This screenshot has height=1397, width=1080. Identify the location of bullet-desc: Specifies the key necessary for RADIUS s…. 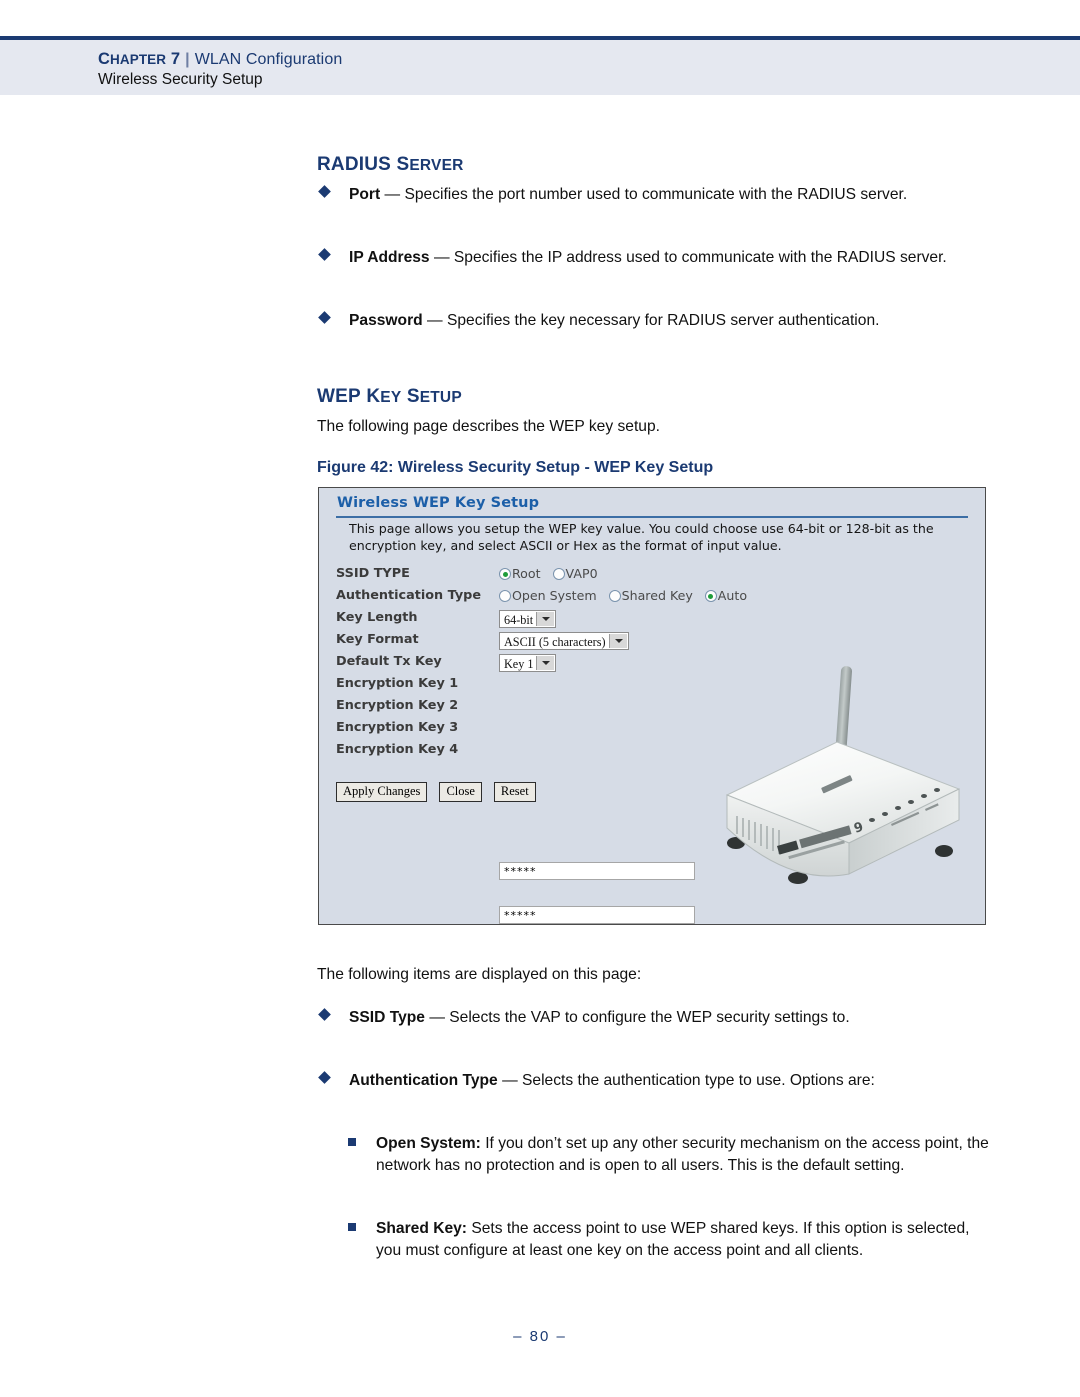
(663, 320).